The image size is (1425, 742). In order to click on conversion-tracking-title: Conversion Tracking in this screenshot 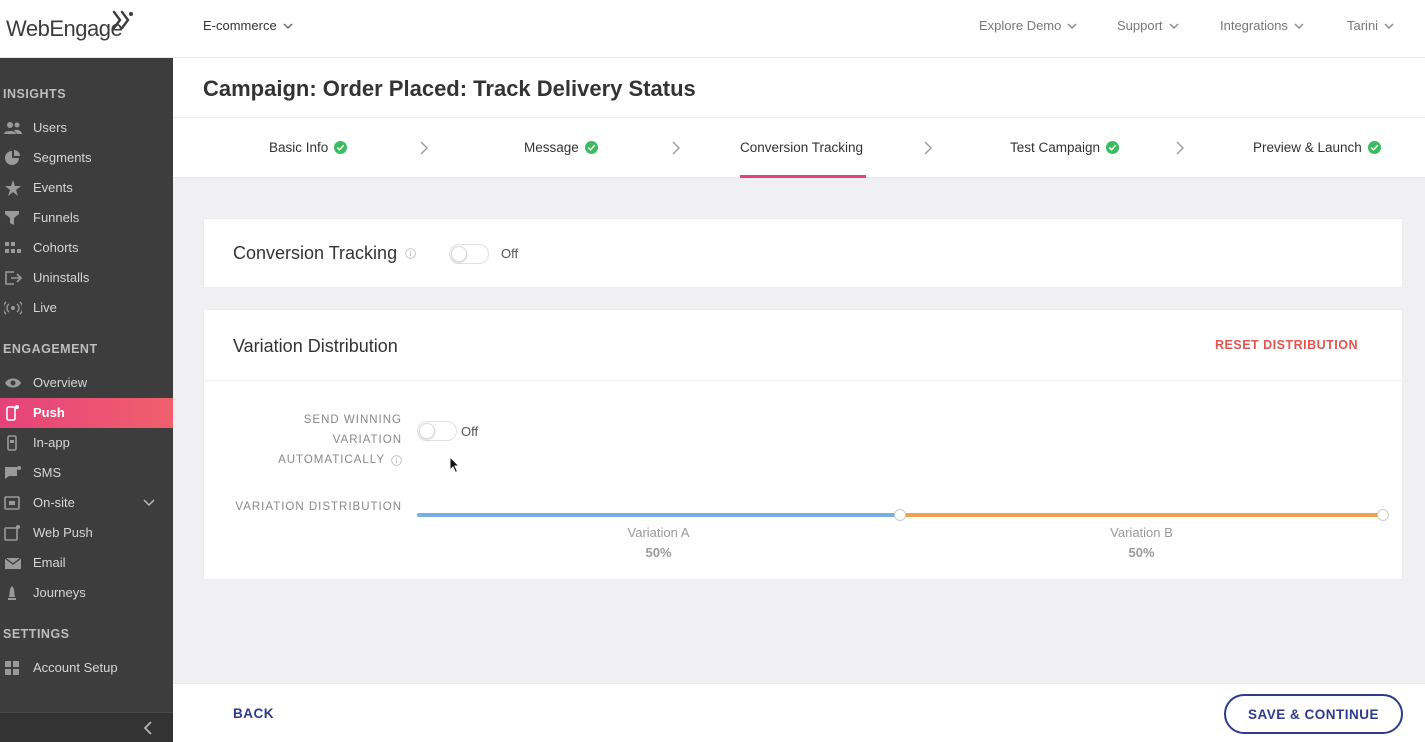, I will do `click(315, 253)`.